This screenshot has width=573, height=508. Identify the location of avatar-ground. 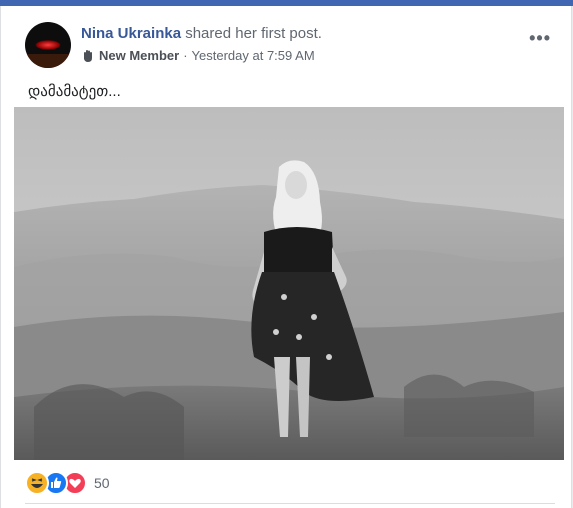
(48, 61).